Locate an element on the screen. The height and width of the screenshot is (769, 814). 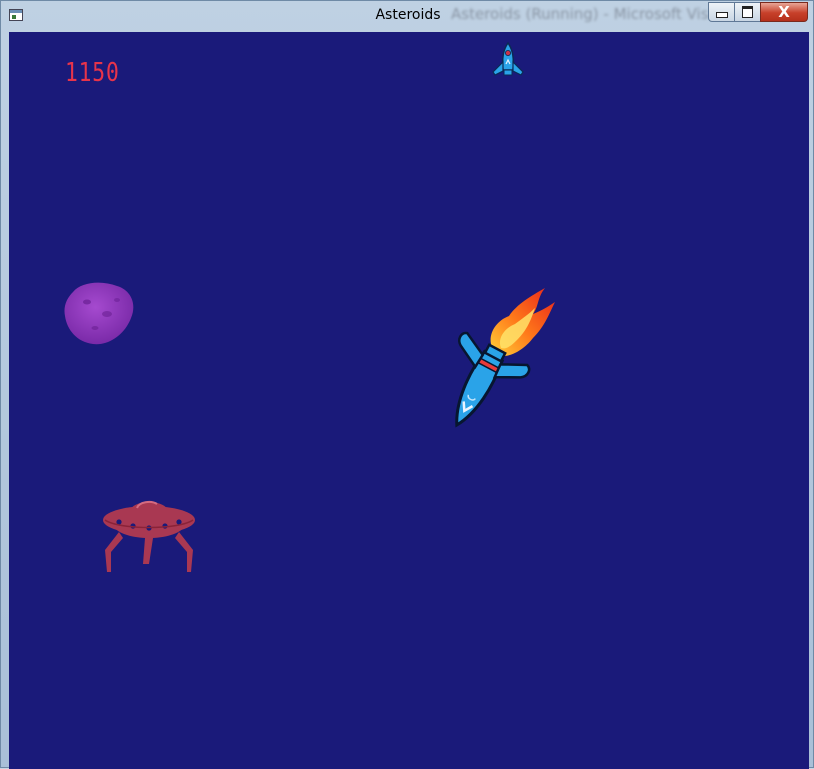
score-display: 1150 is located at coordinates (92, 73).